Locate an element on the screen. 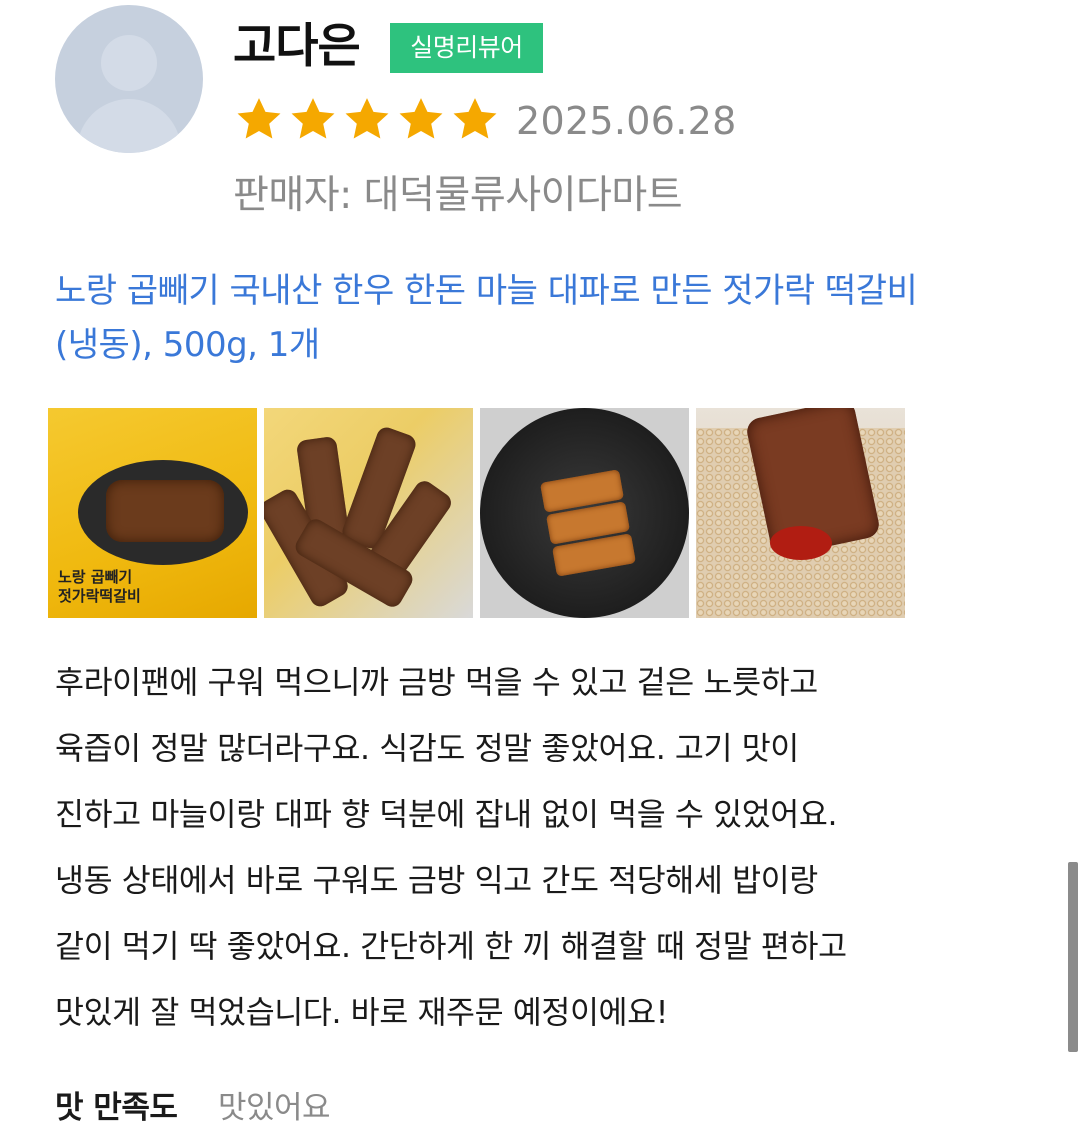  verified-reviewer-badge: 실명리뷰어 is located at coordinates (466, 48).